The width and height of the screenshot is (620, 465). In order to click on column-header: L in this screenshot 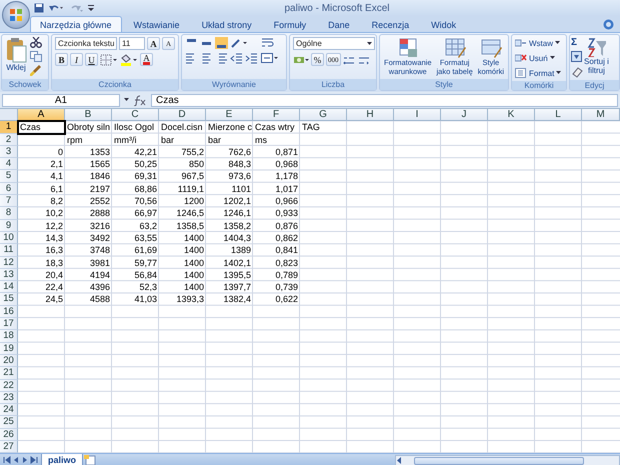, I will do `click(558, 115)`.